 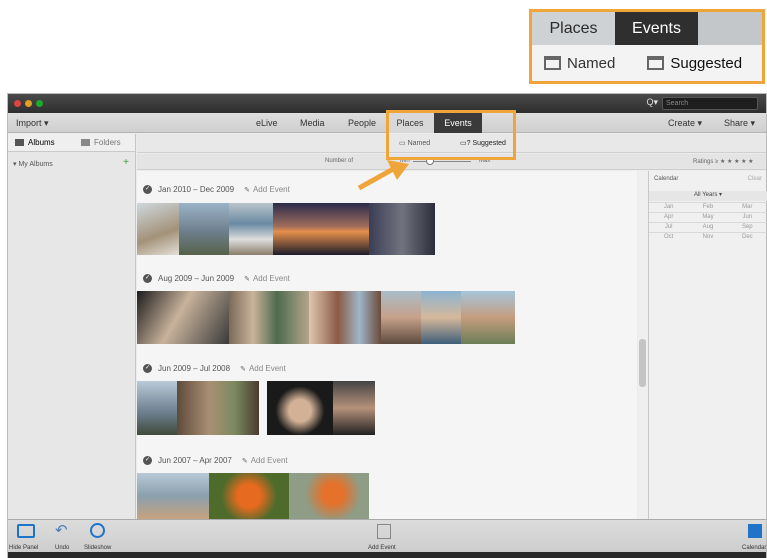 What do you see at coordinates (739, 123) in the screenshot?
I see `share-button: Share ▾` at bounding box center [739, 123].